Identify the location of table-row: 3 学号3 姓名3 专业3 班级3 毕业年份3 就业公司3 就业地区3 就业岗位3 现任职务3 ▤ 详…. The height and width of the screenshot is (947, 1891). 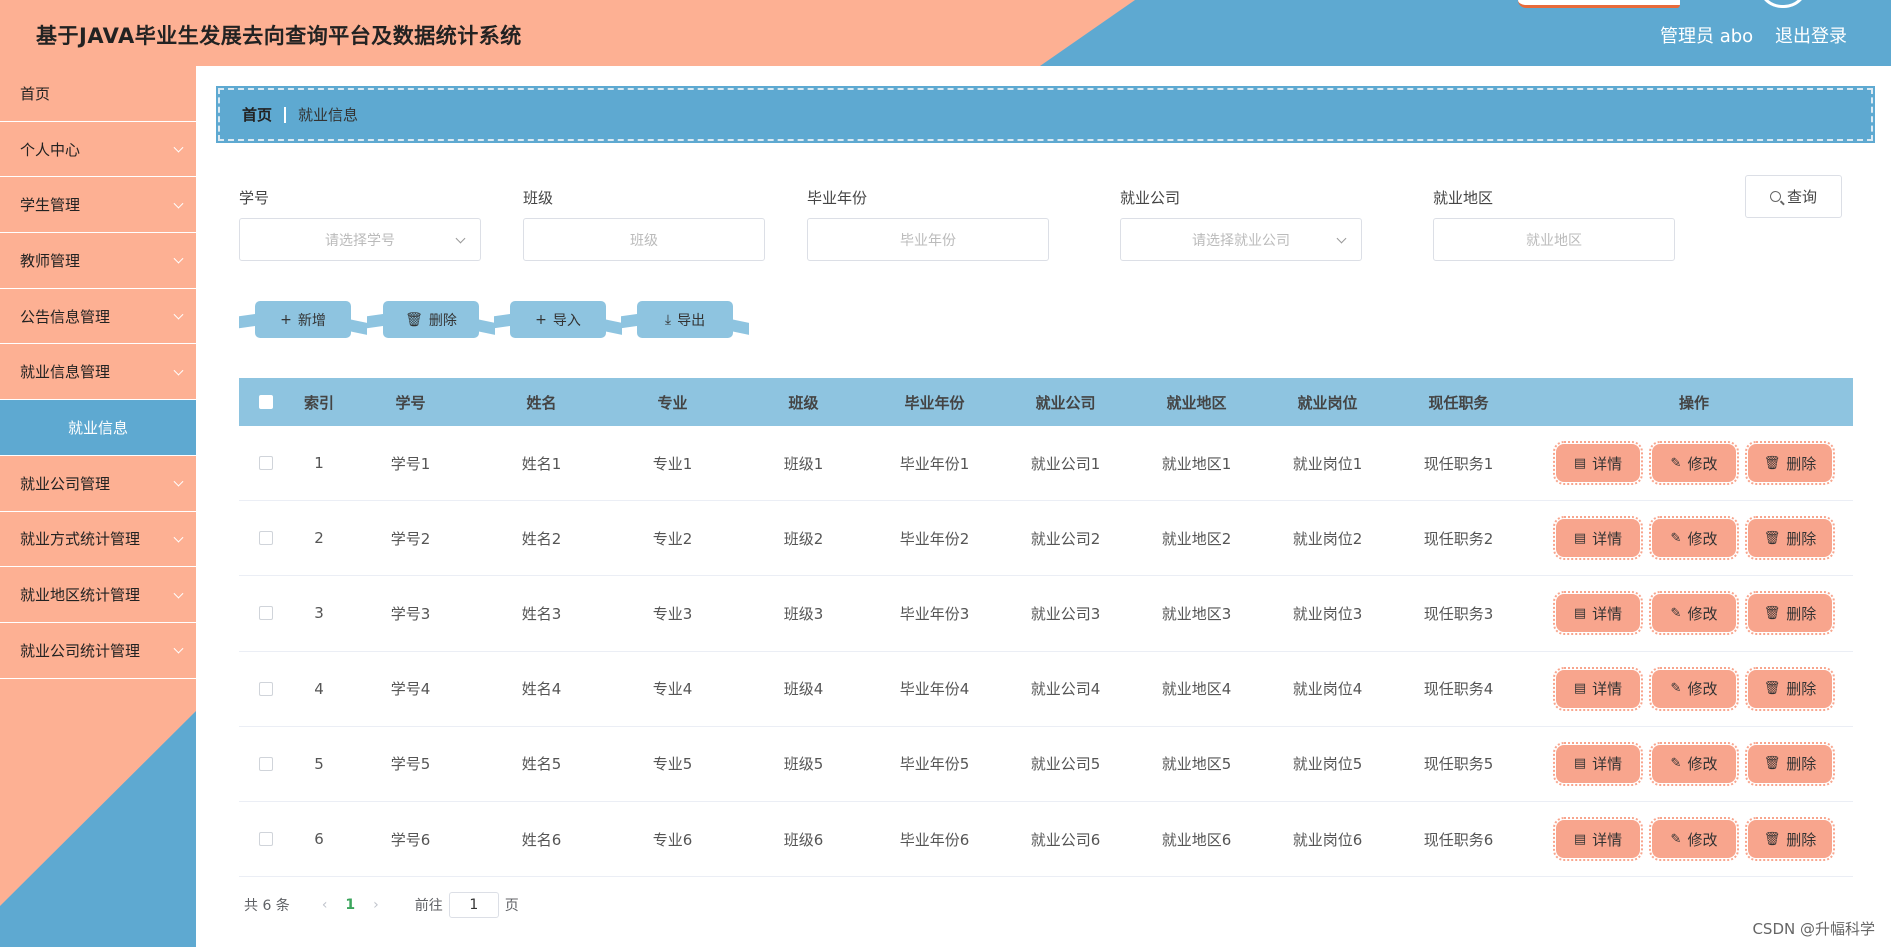
(1046, 614).